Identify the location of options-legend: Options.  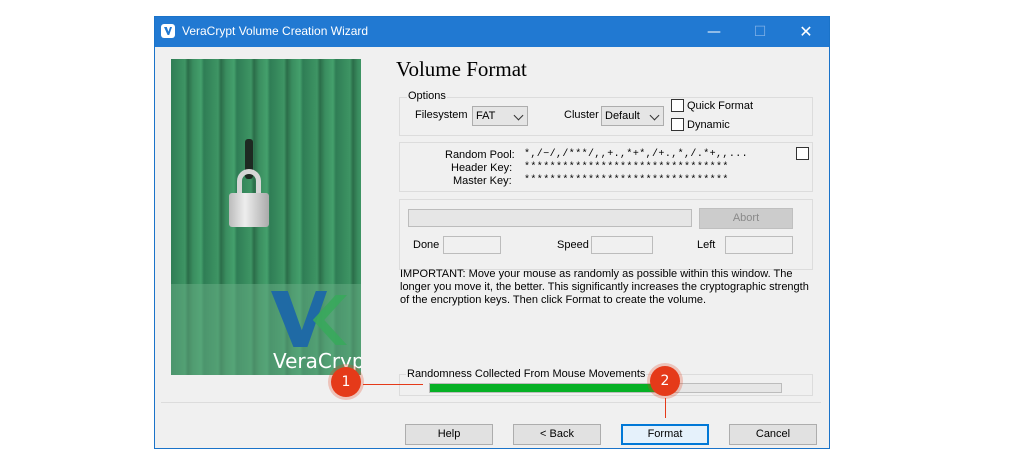
(427, 96).